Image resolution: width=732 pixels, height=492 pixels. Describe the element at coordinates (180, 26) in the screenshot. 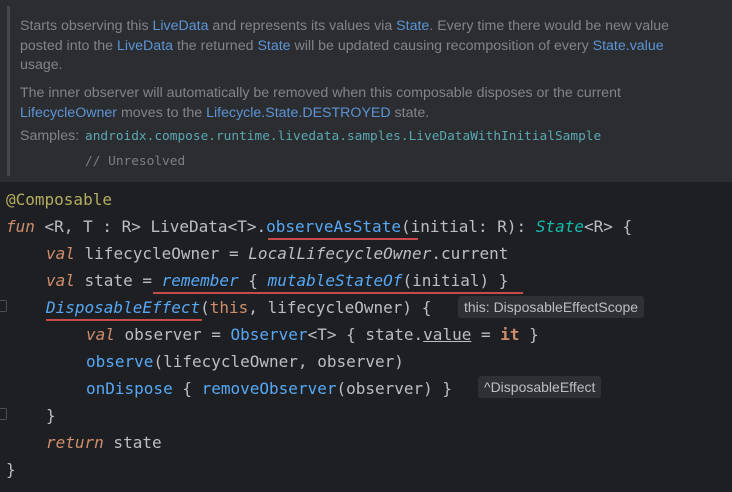

I see `doc-link-livedata: LiveData` at that location.